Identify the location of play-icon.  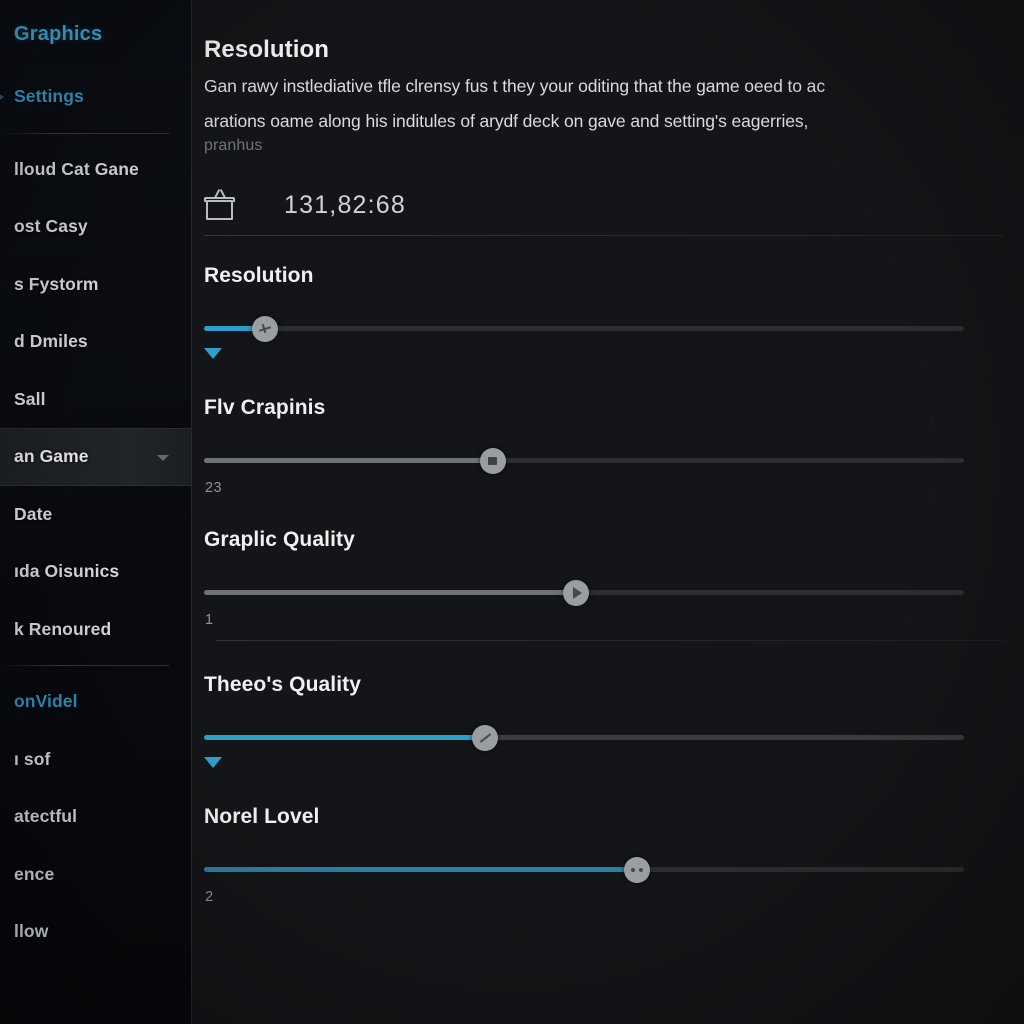
(577, 593).